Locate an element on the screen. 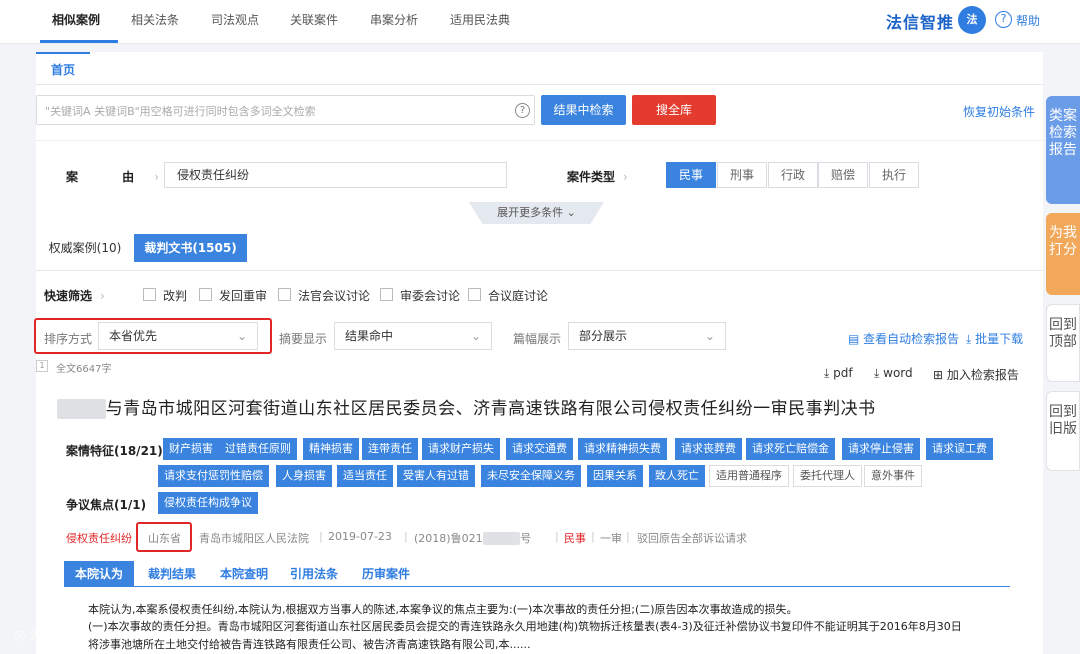 This screenshot has width=1080, height=654. tab-court-findings: 本院查明 is located at coordinates (244, 574).